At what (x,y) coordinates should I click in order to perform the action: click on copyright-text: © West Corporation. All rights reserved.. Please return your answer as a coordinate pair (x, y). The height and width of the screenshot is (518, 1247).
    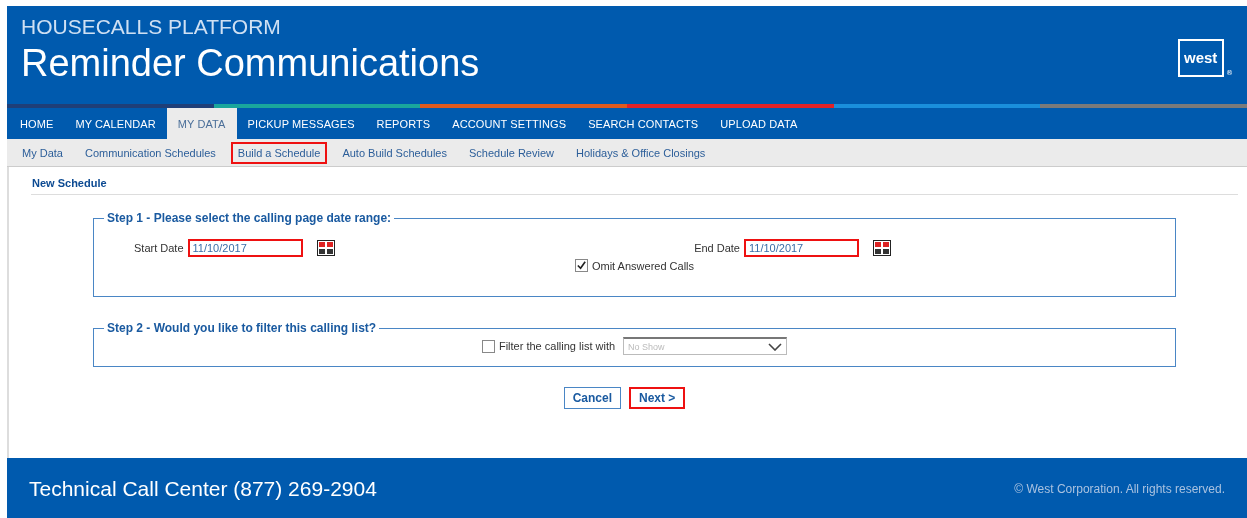
    Looking at the image, I should click on (1119, 488).